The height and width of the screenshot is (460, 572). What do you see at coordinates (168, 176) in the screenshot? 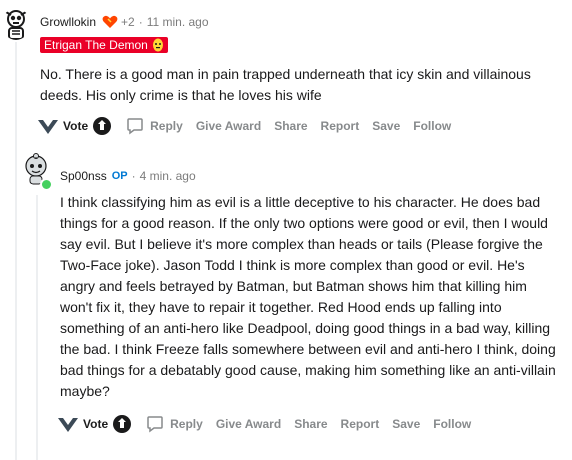
I see `timestamp: 4 min. ago` at bounding box center [168, 176].